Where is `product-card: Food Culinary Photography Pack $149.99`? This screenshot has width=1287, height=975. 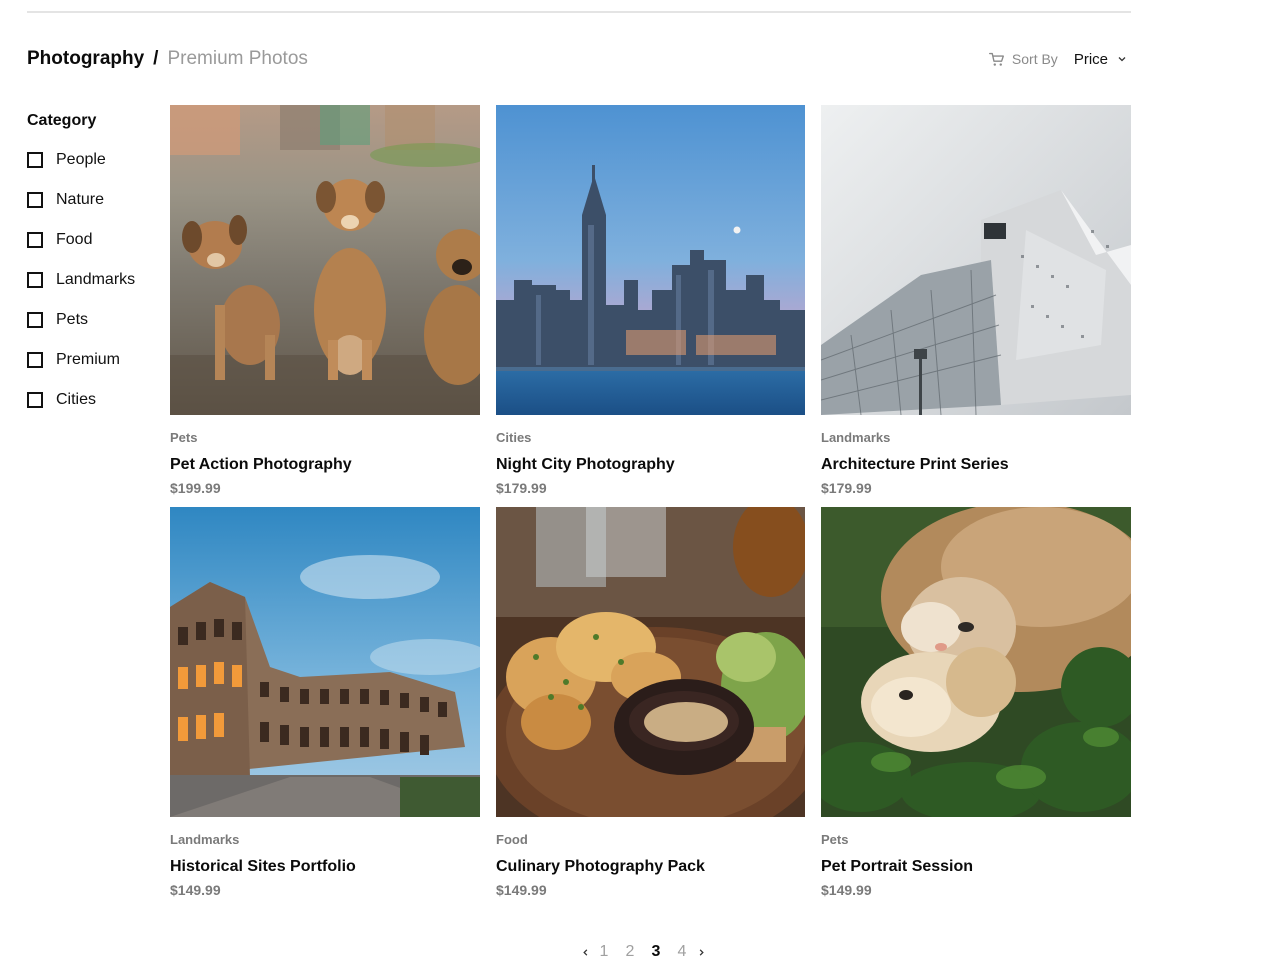 product-card: Food Culinary Photography Pack $149.99 is located at coordinates (650, 703).